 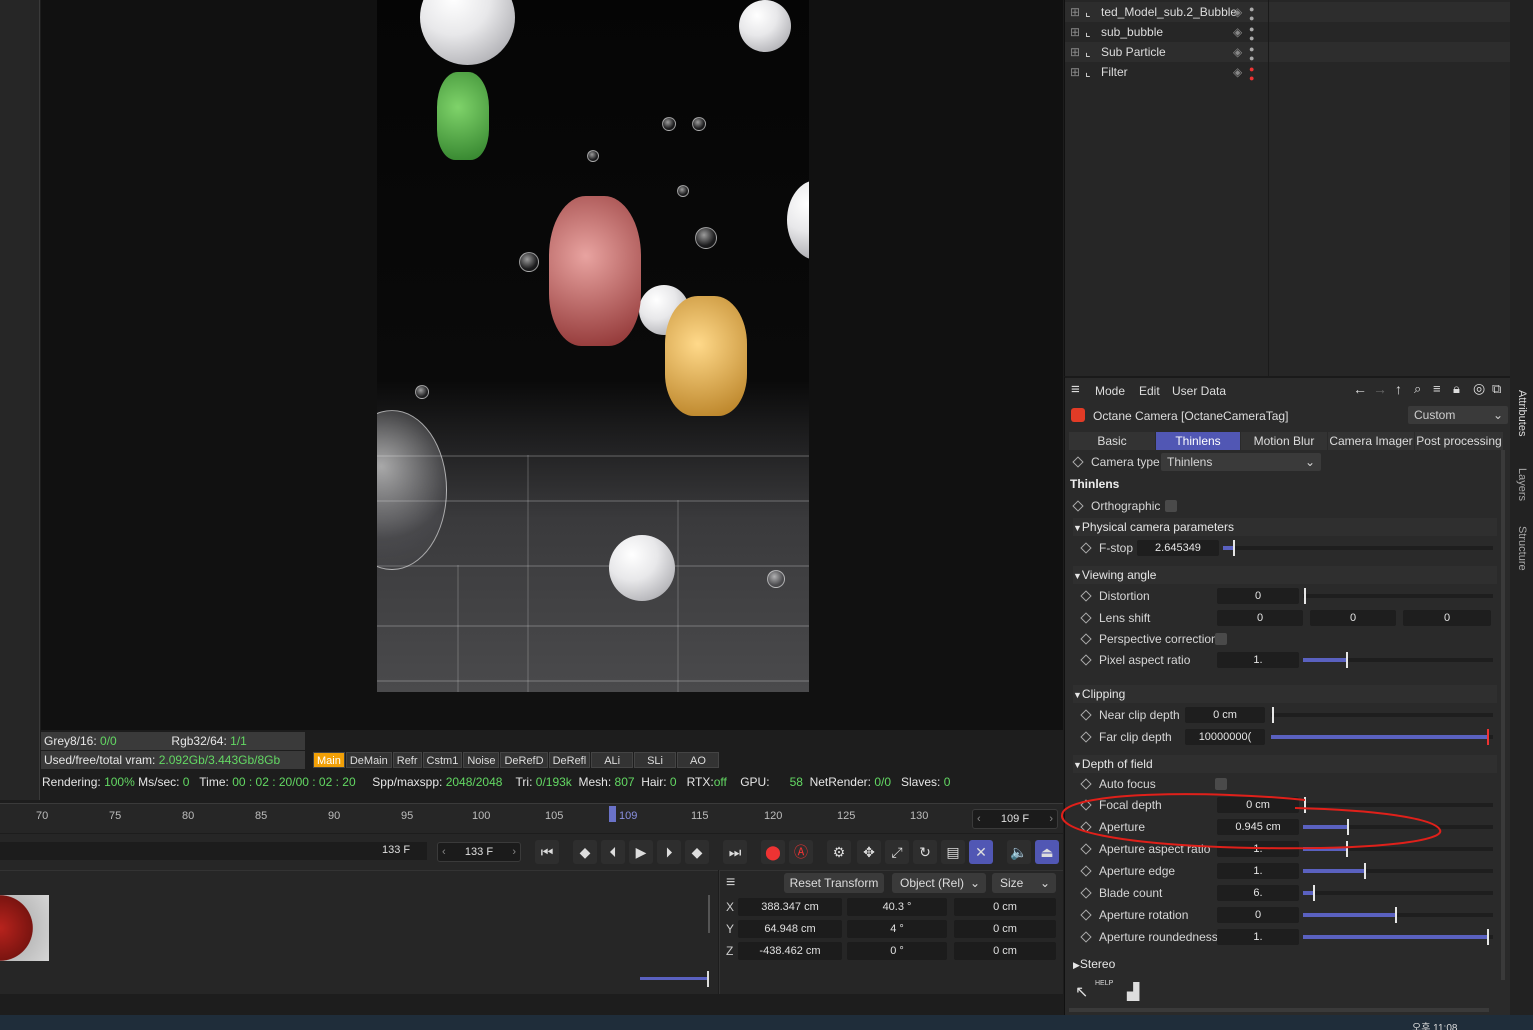 I want to click on chip-main: Main, so click(x=329, y=760).